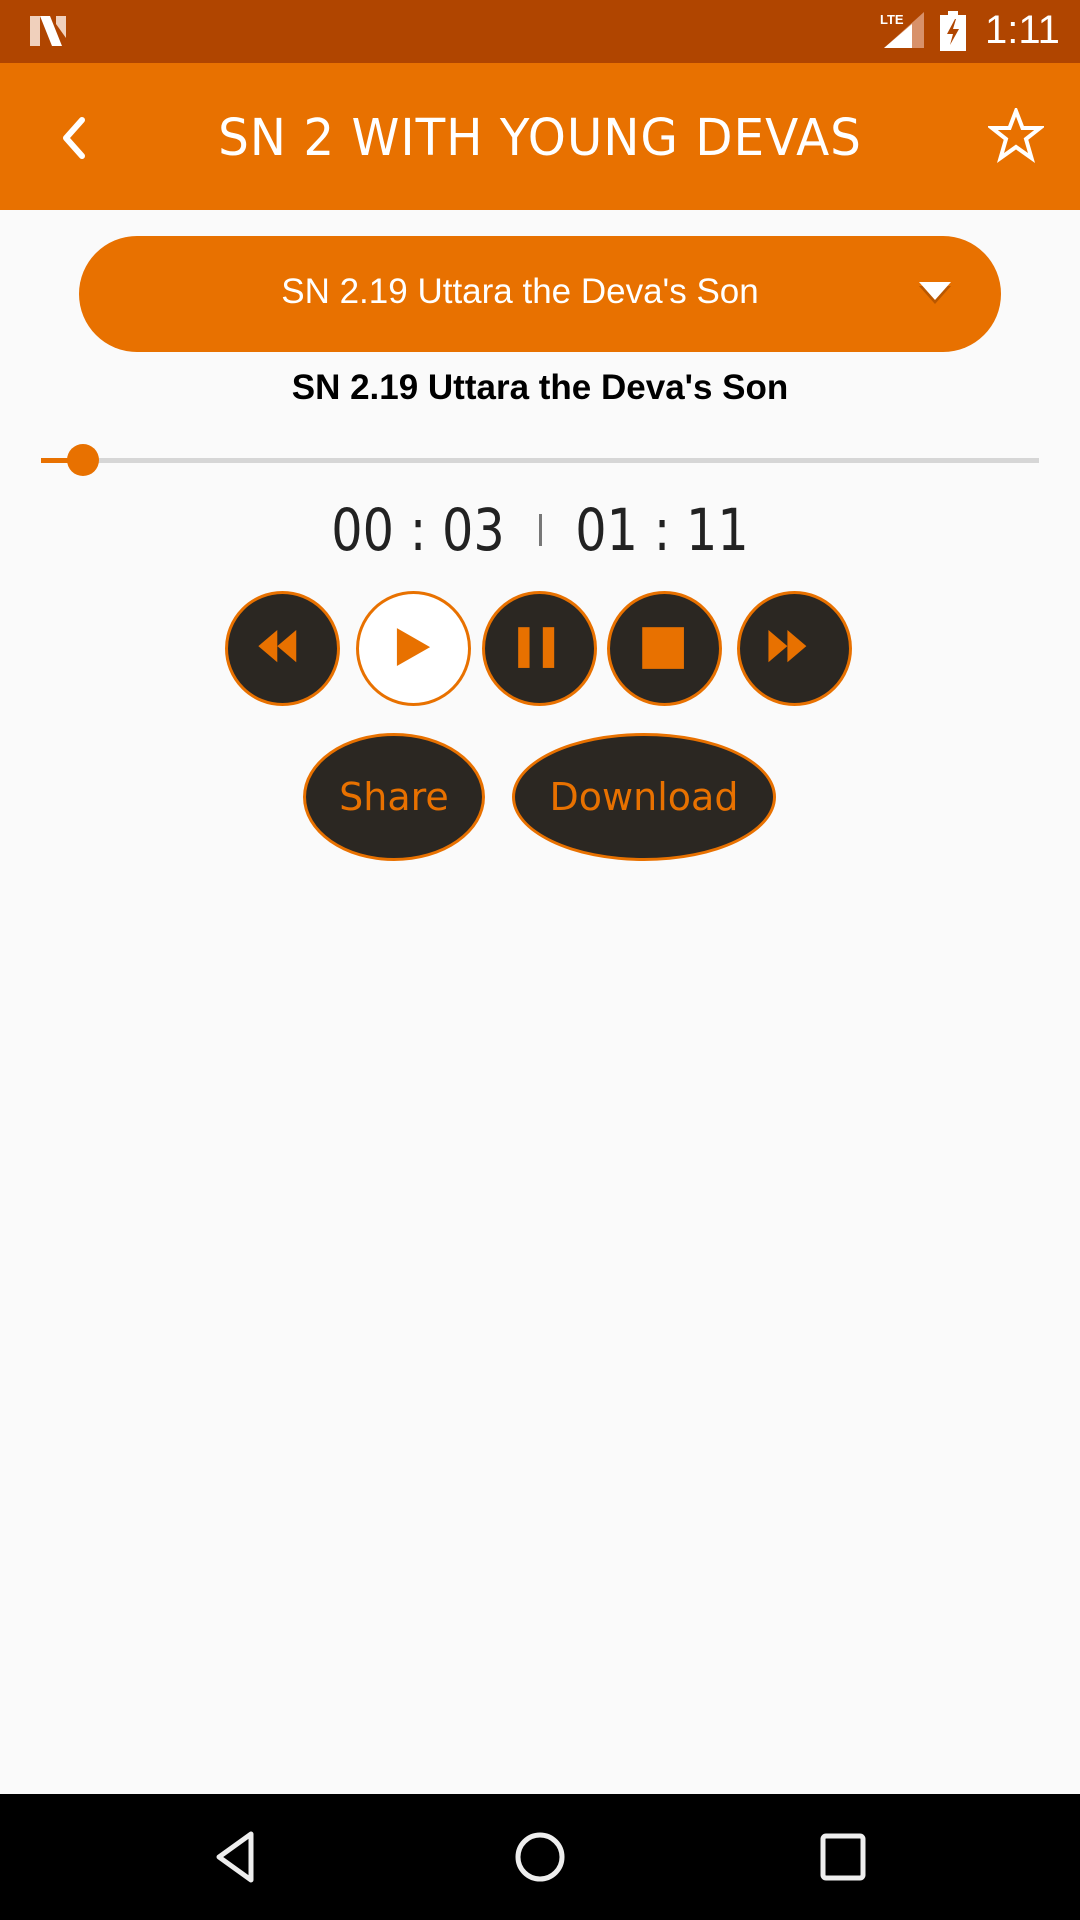 Image resolution: width=1080 pixels, height=1920 pixels. I want to click on rewind-icon, so click(277, 646).